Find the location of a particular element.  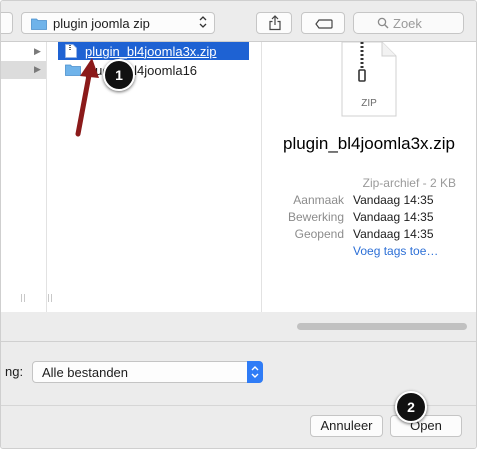

annotation-badge-2: 2 is located at coordinates (411, 407).